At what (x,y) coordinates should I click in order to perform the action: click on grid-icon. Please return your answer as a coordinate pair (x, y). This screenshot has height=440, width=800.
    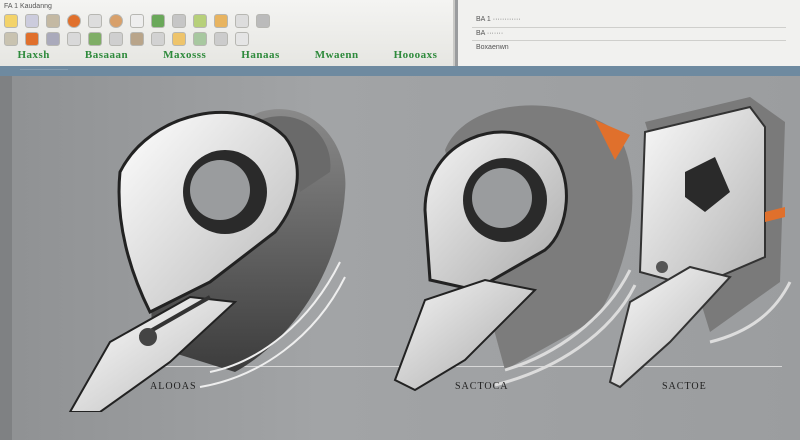
    Looking at the image, I should click on (53, 39).